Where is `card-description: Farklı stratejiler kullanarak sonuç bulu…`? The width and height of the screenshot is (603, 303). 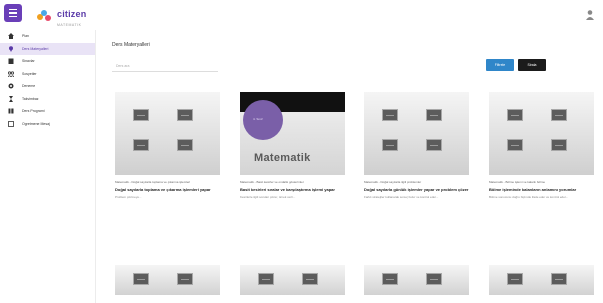
card-description: Farklı stratejiler kullanarak sonuç bulu… is located at coordinates (401, 197).